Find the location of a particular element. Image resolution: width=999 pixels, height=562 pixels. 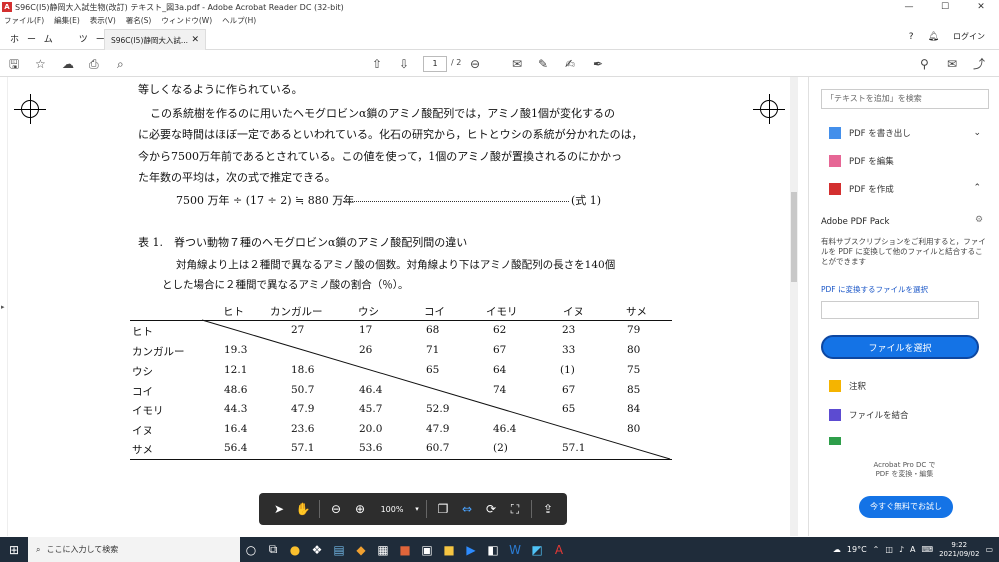

tab-document: S96C(I5)静岡大入試... ✕ is located at coordinates (155, 39).